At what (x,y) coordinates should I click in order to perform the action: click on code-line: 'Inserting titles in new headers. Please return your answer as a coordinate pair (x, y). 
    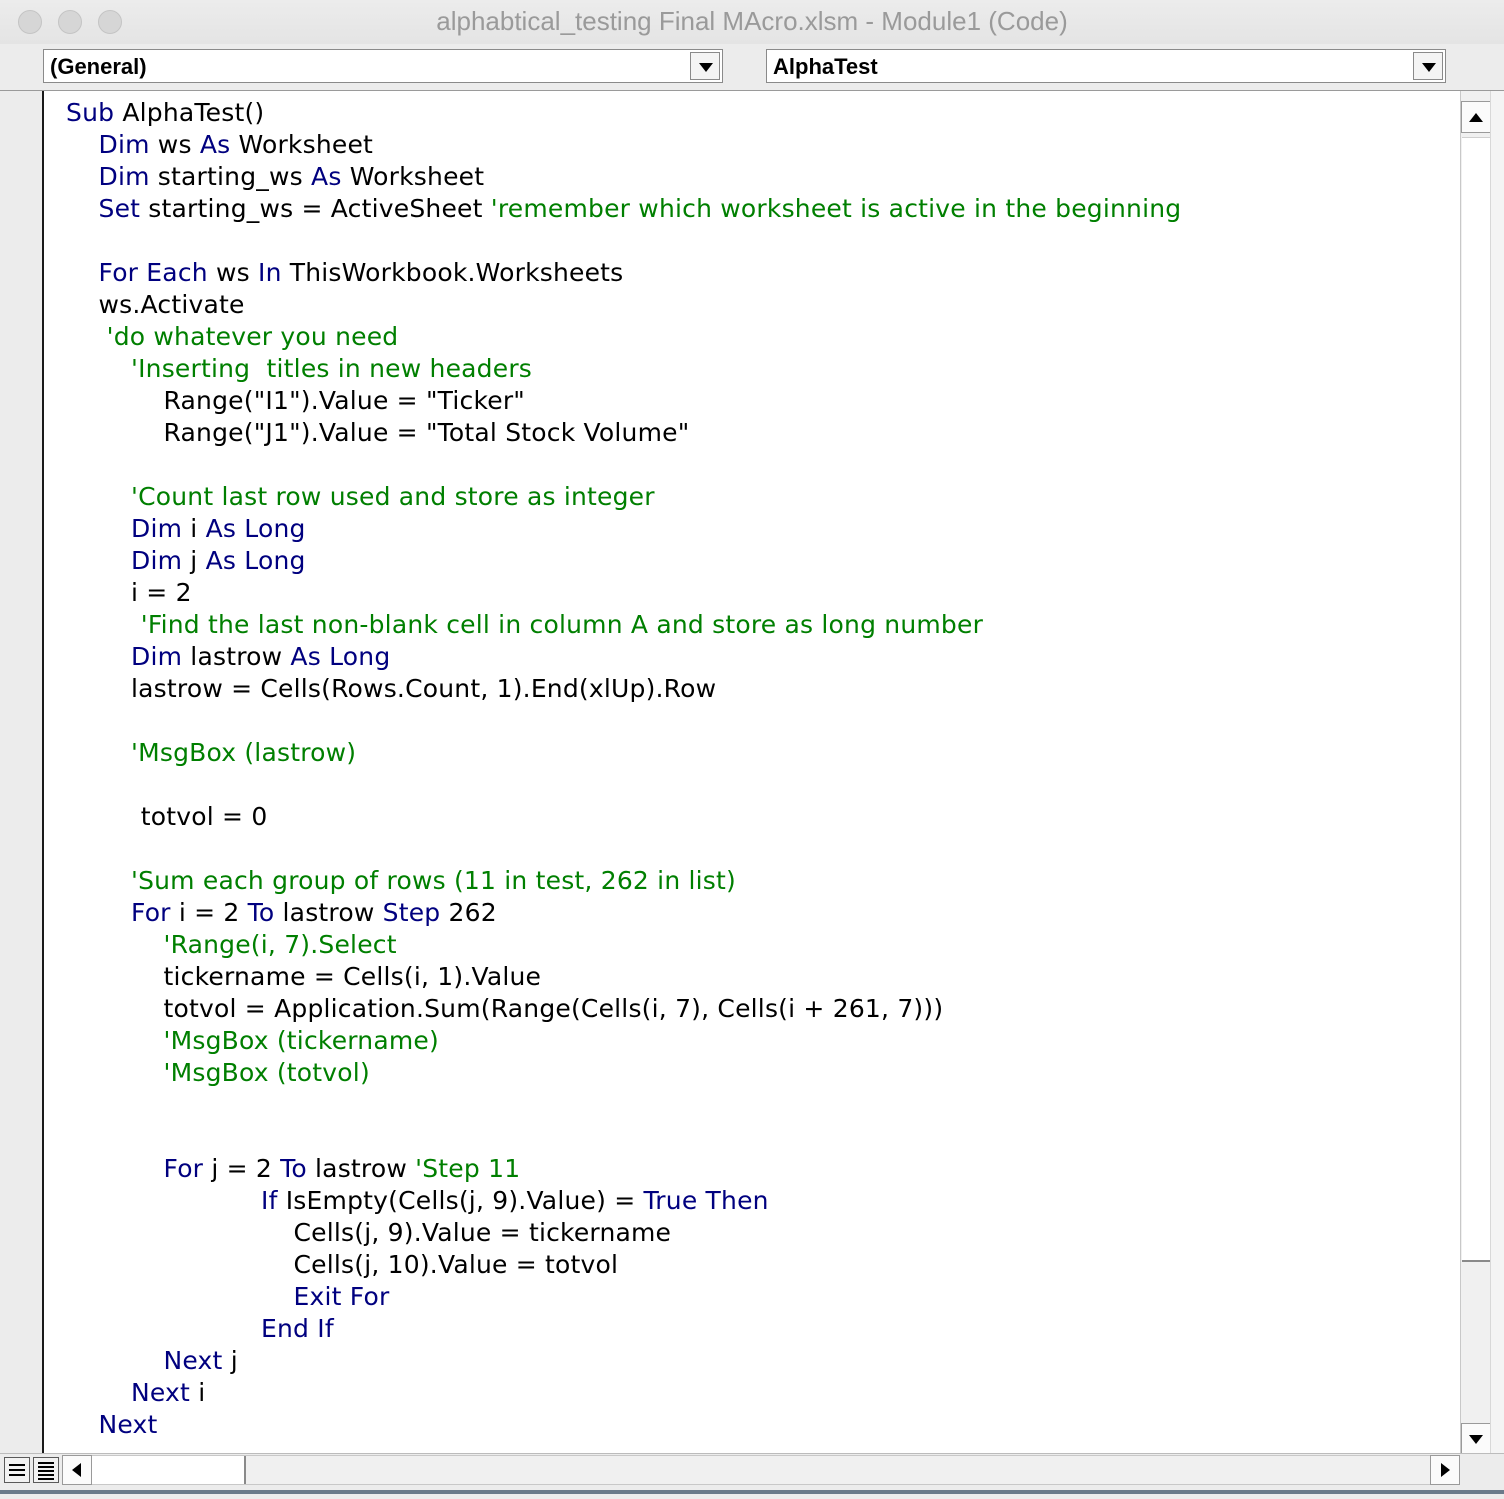
    Looking at the image, I should click on (331, 369).